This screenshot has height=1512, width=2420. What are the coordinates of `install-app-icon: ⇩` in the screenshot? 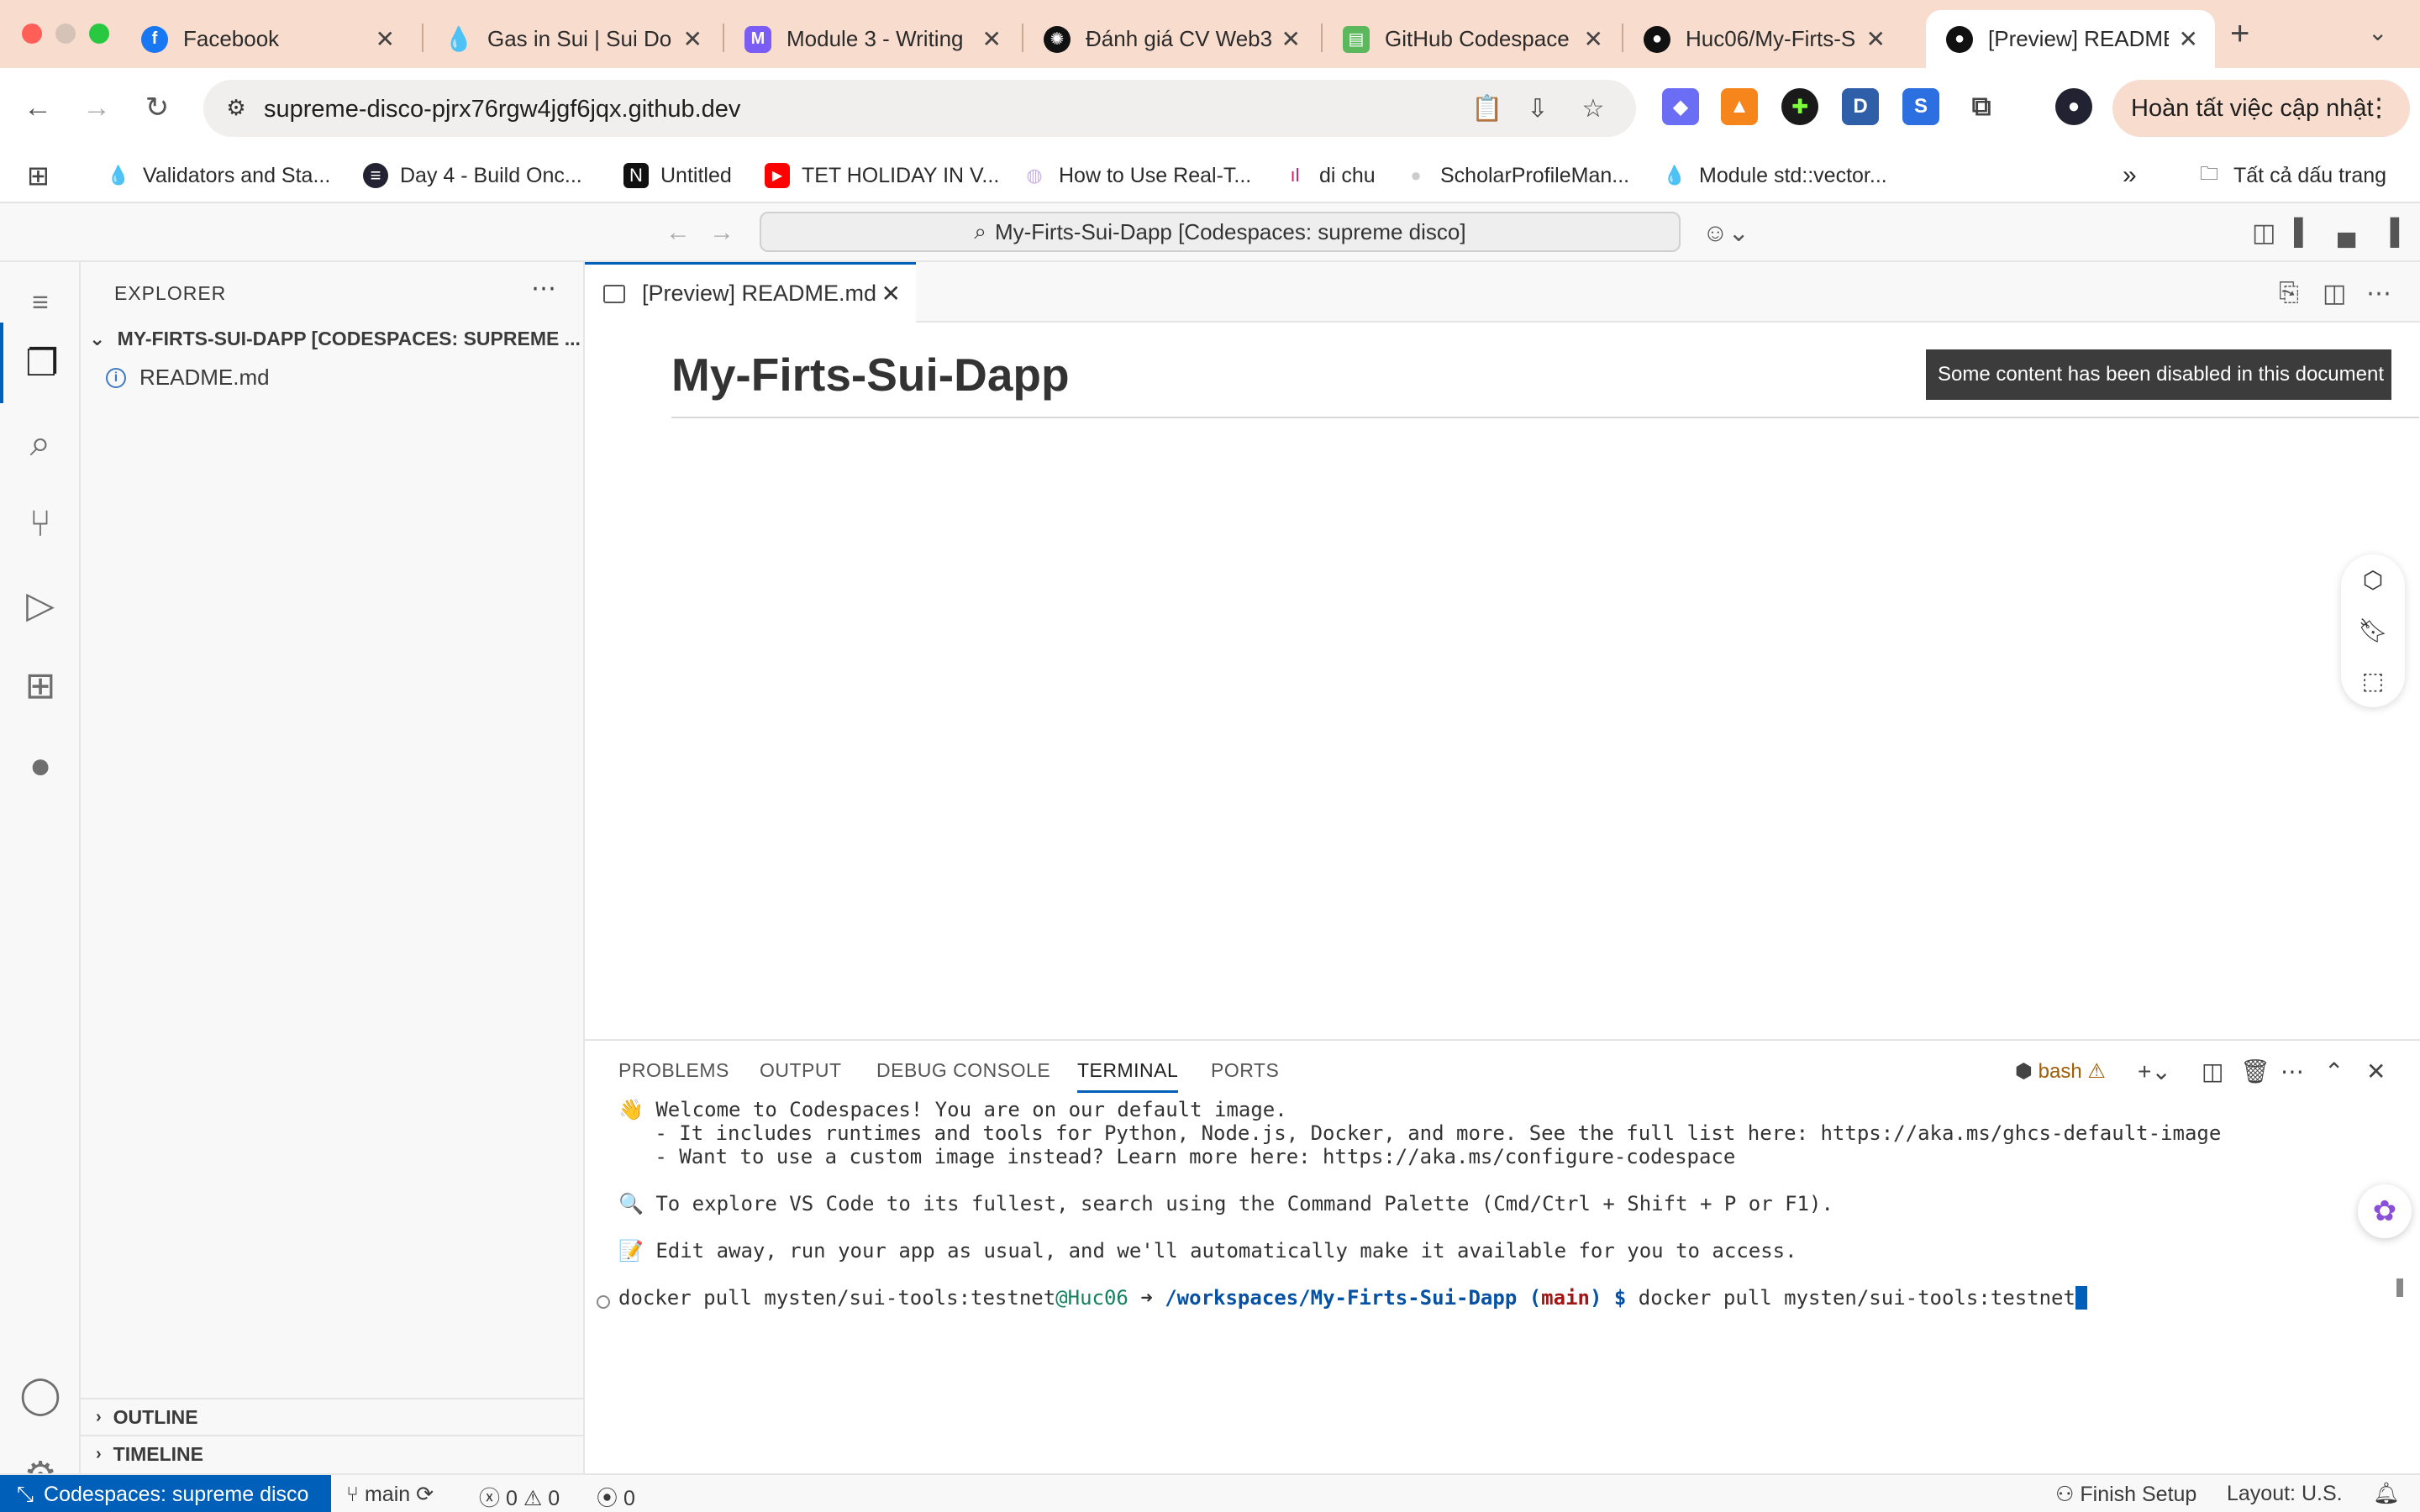 It's located at (1538, 108).